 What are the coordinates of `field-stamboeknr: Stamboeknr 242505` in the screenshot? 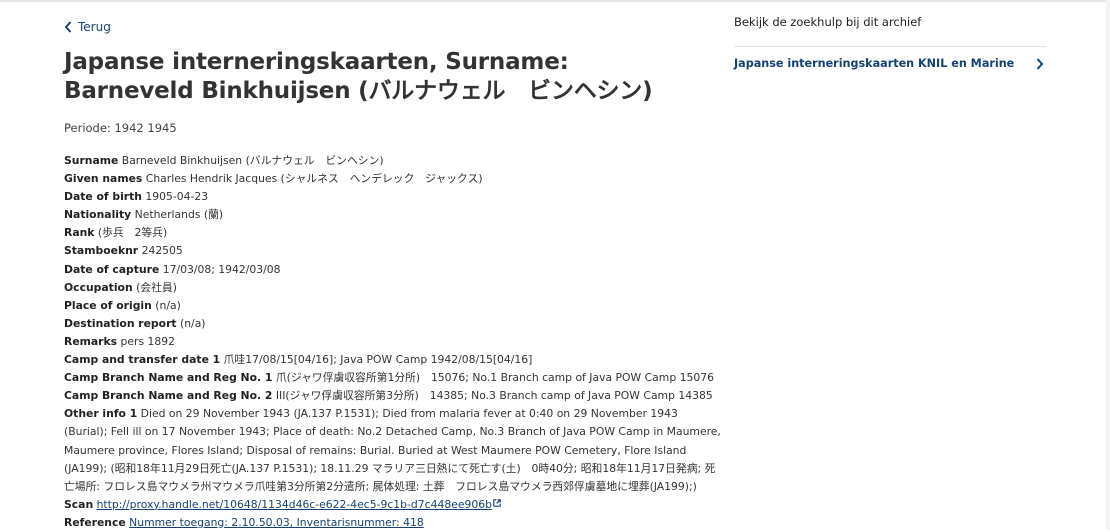 It's located at (394, 251).